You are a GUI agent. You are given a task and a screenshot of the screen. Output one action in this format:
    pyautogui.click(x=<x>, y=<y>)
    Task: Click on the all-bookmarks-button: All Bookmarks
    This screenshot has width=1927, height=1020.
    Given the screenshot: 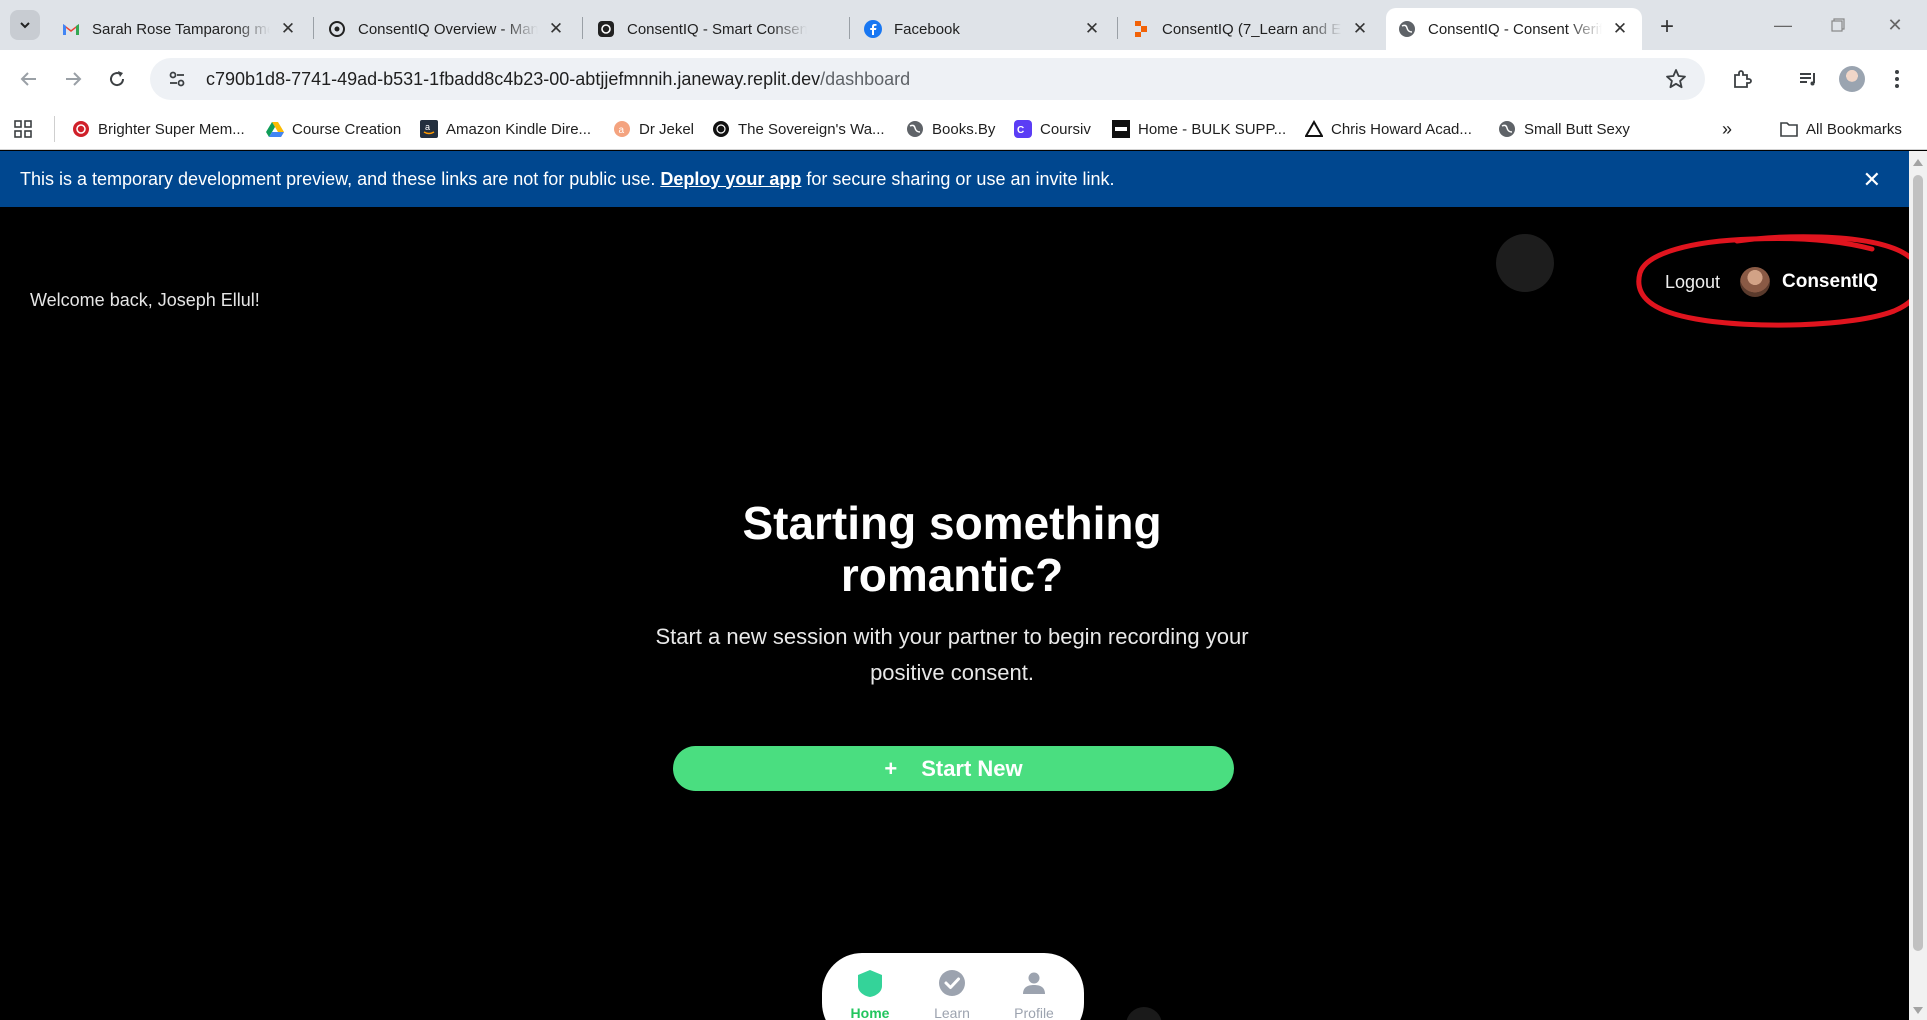 What is the action you would take?
    pyautogui.click(x=1841, y=129)
    